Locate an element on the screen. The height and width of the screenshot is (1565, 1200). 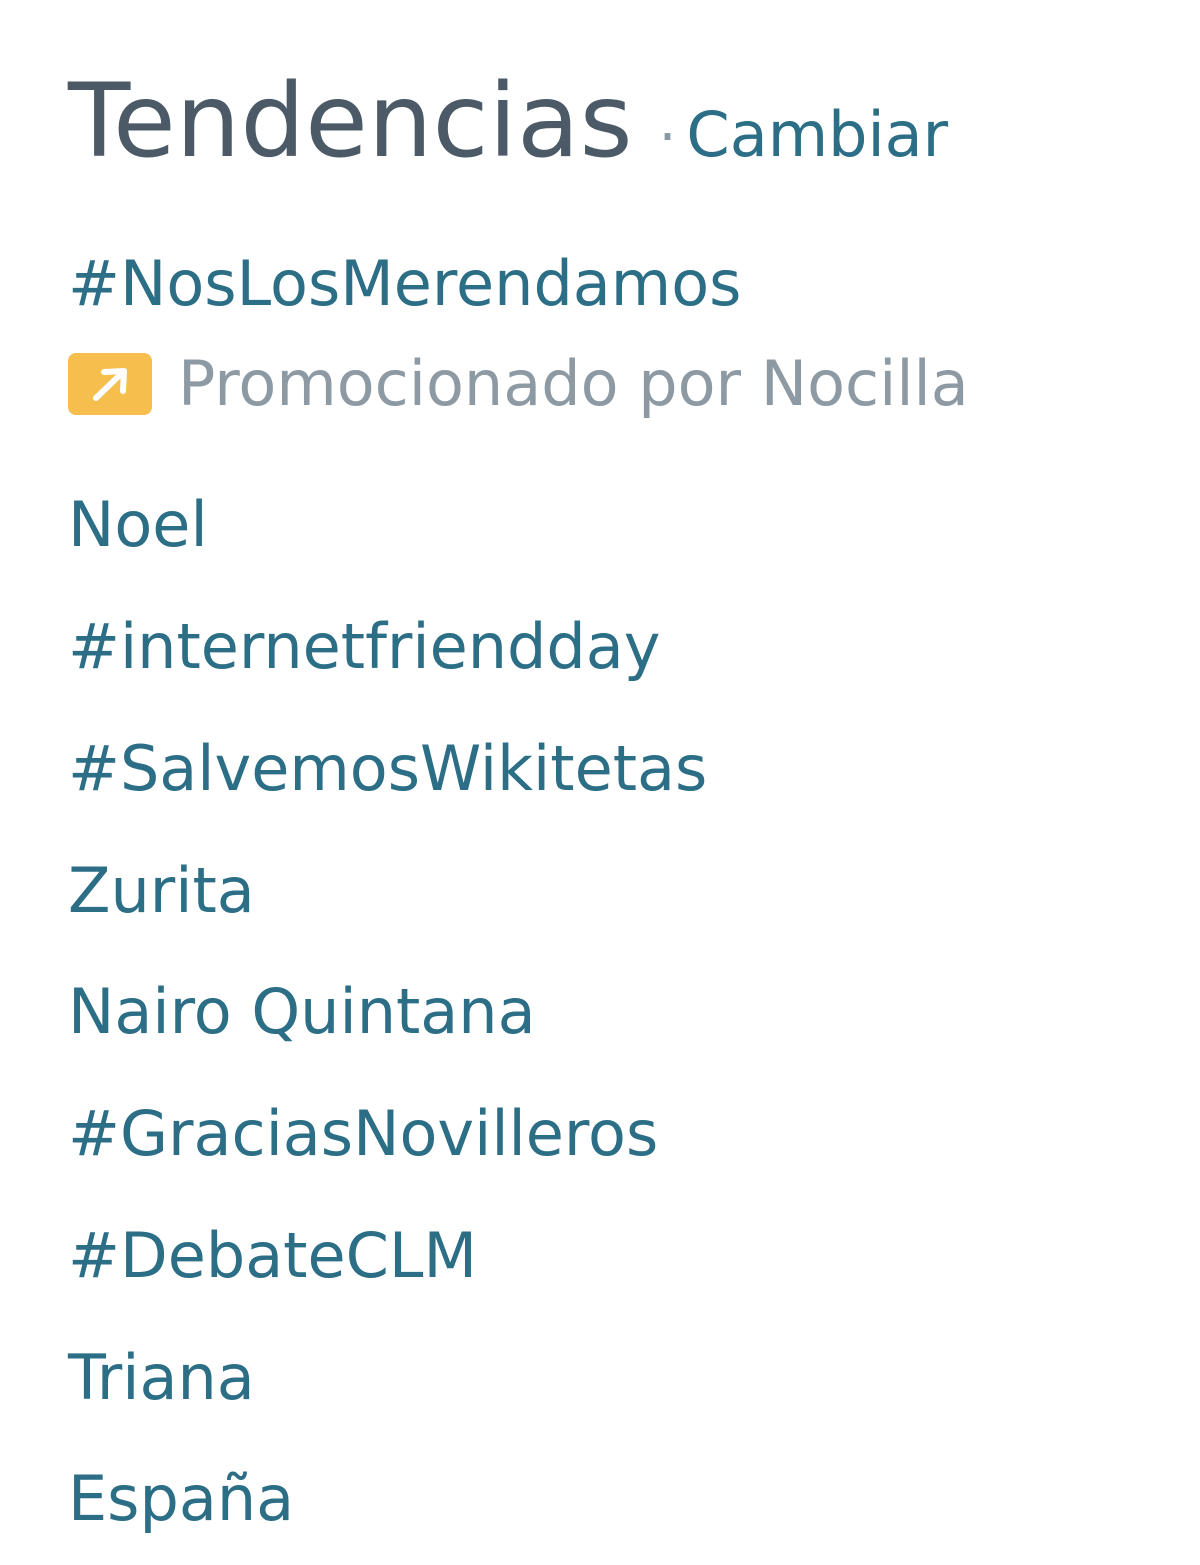
change-trends-link: Cambiar is located at coordinates (817, 134).